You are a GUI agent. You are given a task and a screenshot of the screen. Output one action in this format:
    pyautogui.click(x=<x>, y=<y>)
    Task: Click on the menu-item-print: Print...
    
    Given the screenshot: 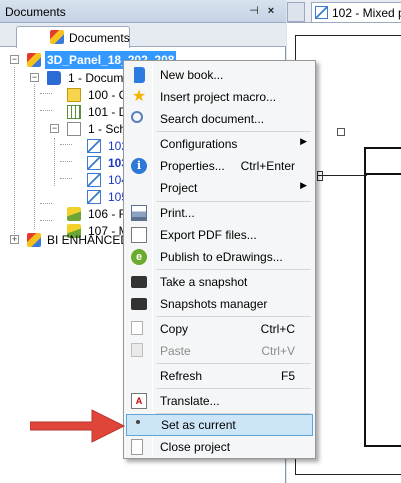 What is the action you would take?
    pyautogui.click(x=219, y=213)
    